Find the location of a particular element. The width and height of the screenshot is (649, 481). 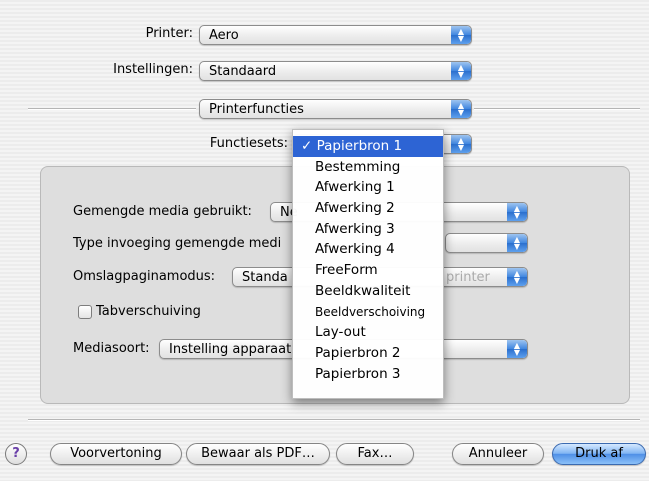

menu-item-label: Beeldverschoiving is located at coordinates (370, 311).